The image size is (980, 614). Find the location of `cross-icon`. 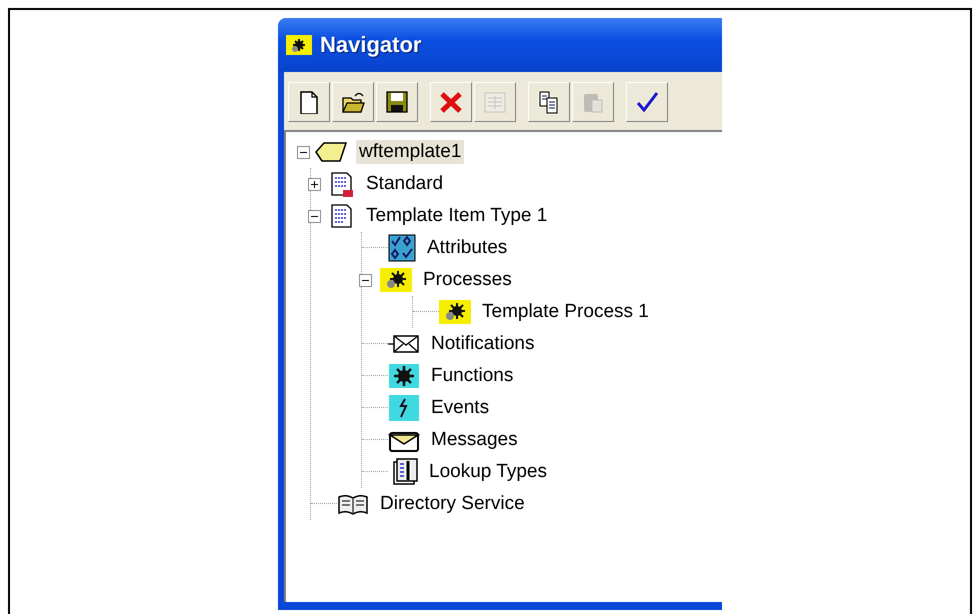

cross-icon is located at coordinates (451, 102).